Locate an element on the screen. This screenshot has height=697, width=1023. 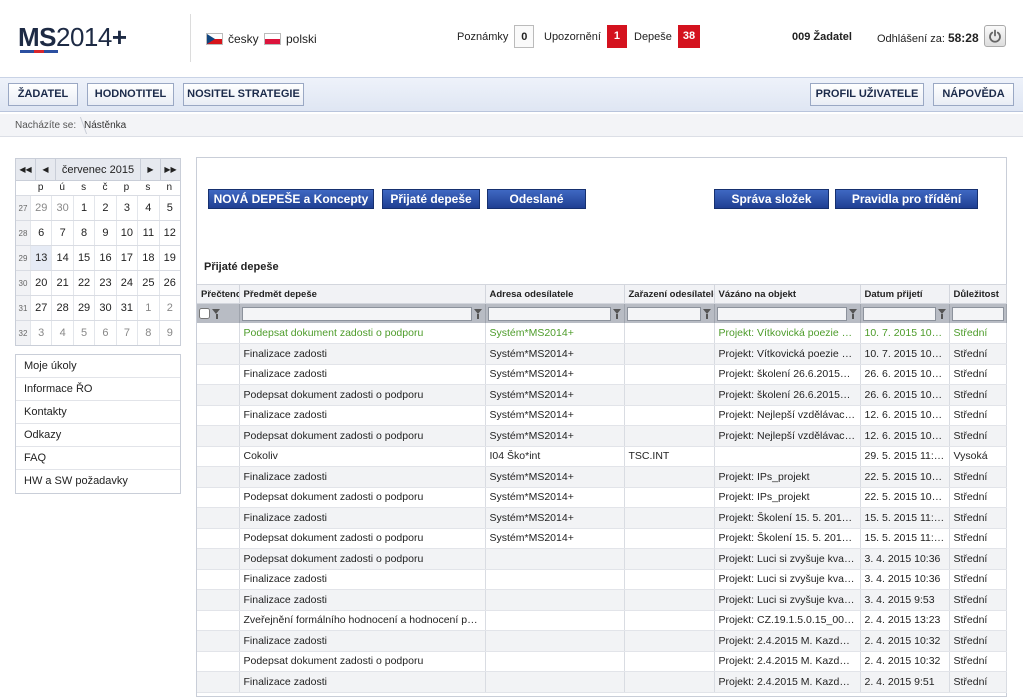
prev-year-icon: ◀◀ is located at coordinates (26, 169).